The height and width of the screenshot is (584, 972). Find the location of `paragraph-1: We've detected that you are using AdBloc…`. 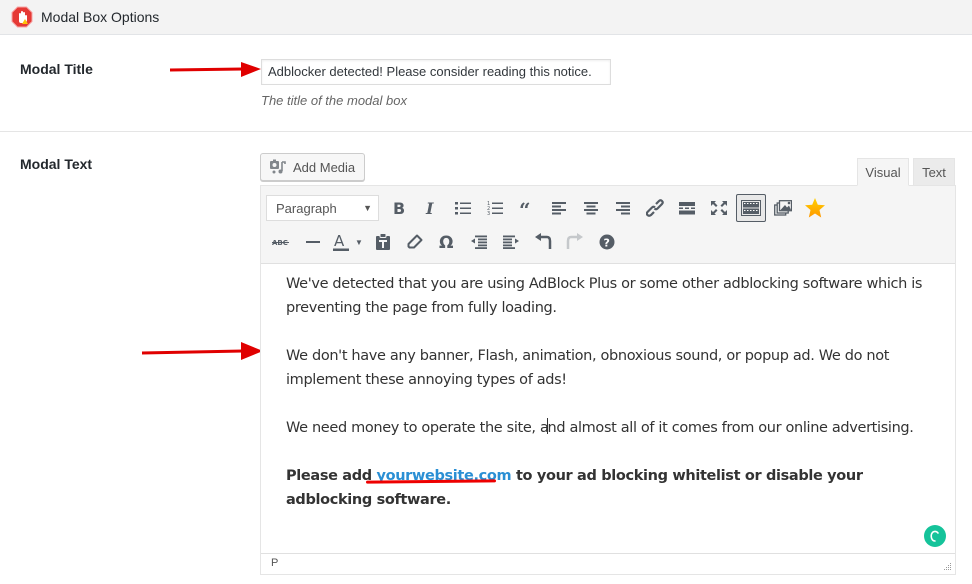

paragraph-1: We've detected that you are using AdBloc… is located at coordinates (604, 296).